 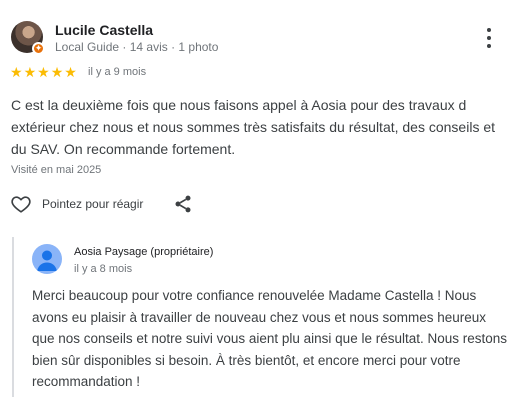 What do you see at coordinates (28, 38) in the screenshot?
I see `reviewer-avatar: ✦` at bounding box center [28, 38].